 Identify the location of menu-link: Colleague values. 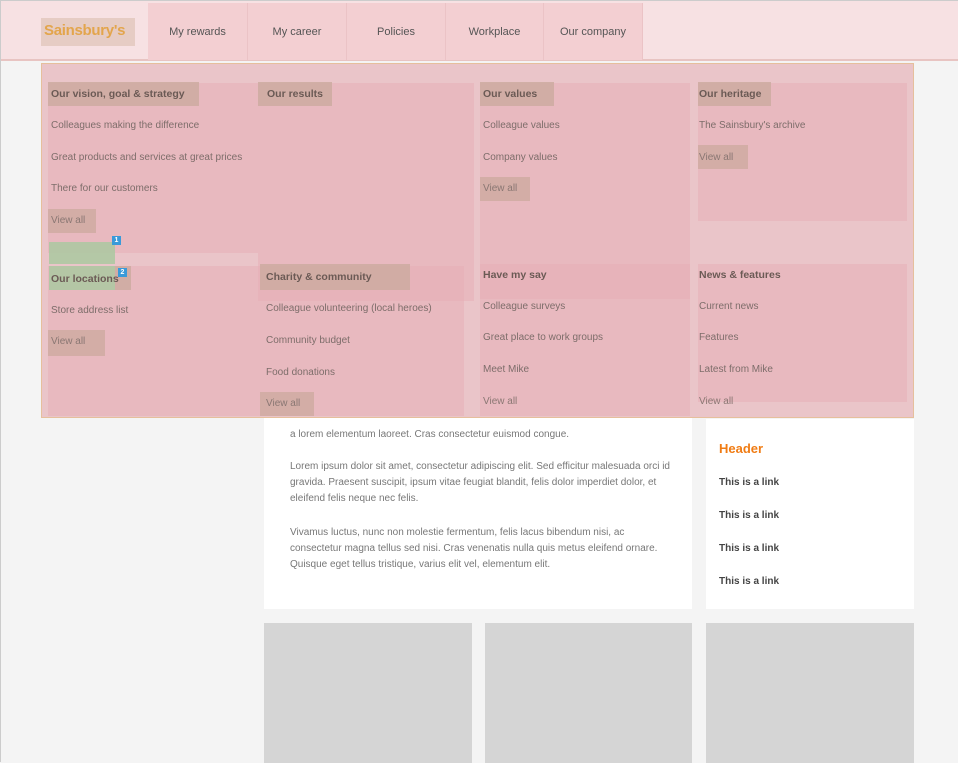
(521, 125).